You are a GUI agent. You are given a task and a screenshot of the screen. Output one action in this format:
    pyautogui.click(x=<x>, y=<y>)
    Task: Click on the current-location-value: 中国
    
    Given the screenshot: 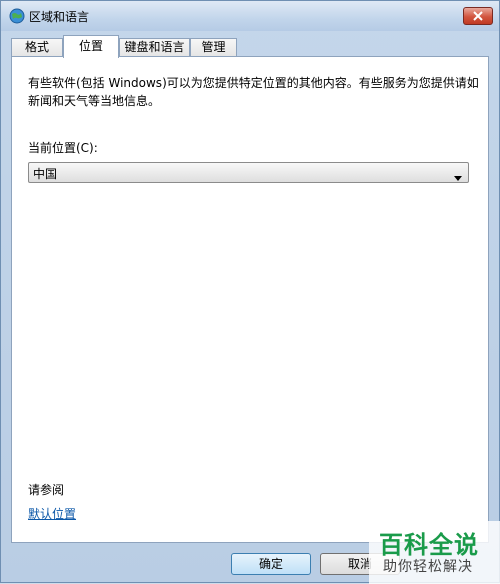 What is the action you would take?
    pyautogui.click(x=45, y=174)
    